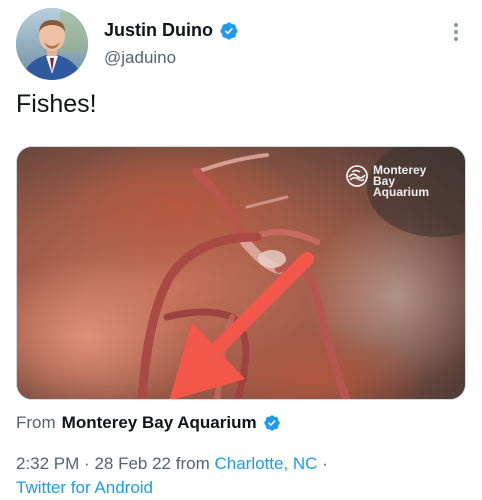 The image size is (482, 500). I want to click on avatar, so click(52, 44).